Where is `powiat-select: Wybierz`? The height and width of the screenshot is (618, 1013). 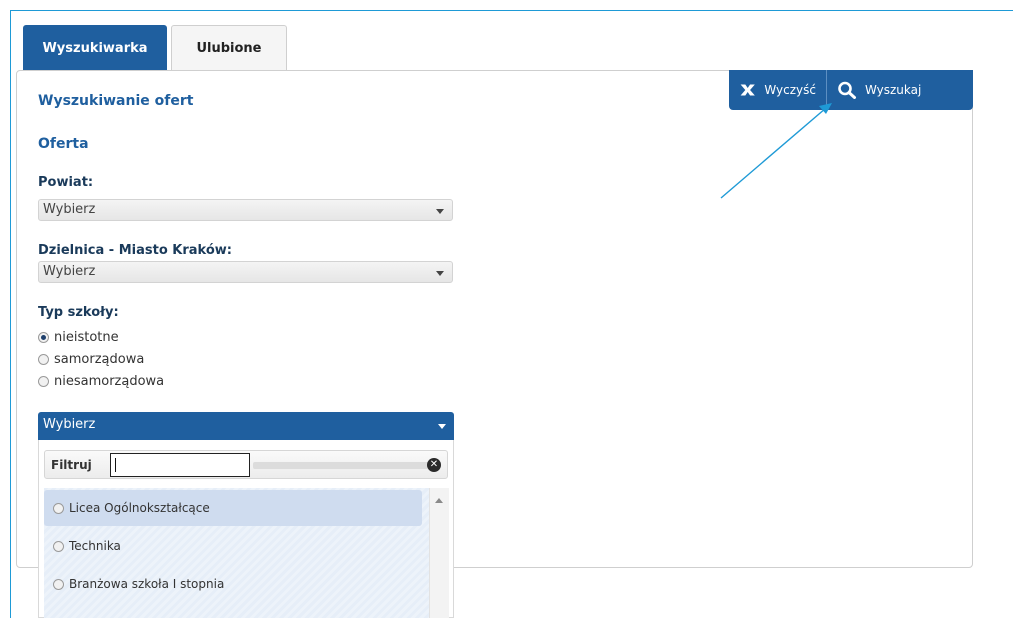 powiat-select: Wybierz is located at coordinates (245, 210).